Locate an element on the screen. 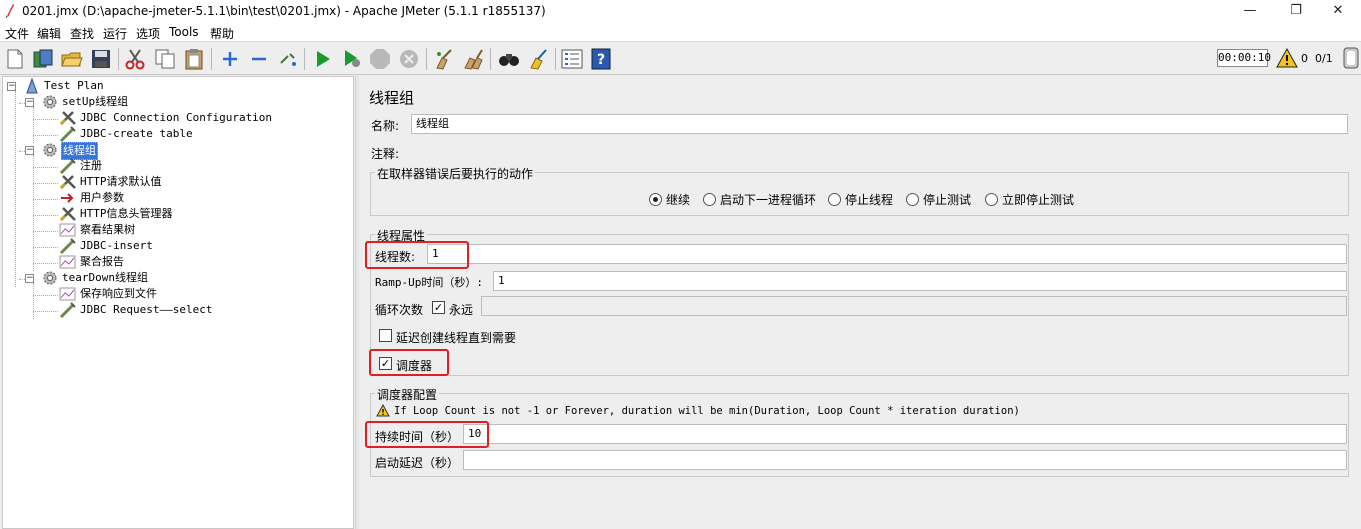 This screenshot has height=529, width=1361. paste-icon is located at coordinates (194, 59).